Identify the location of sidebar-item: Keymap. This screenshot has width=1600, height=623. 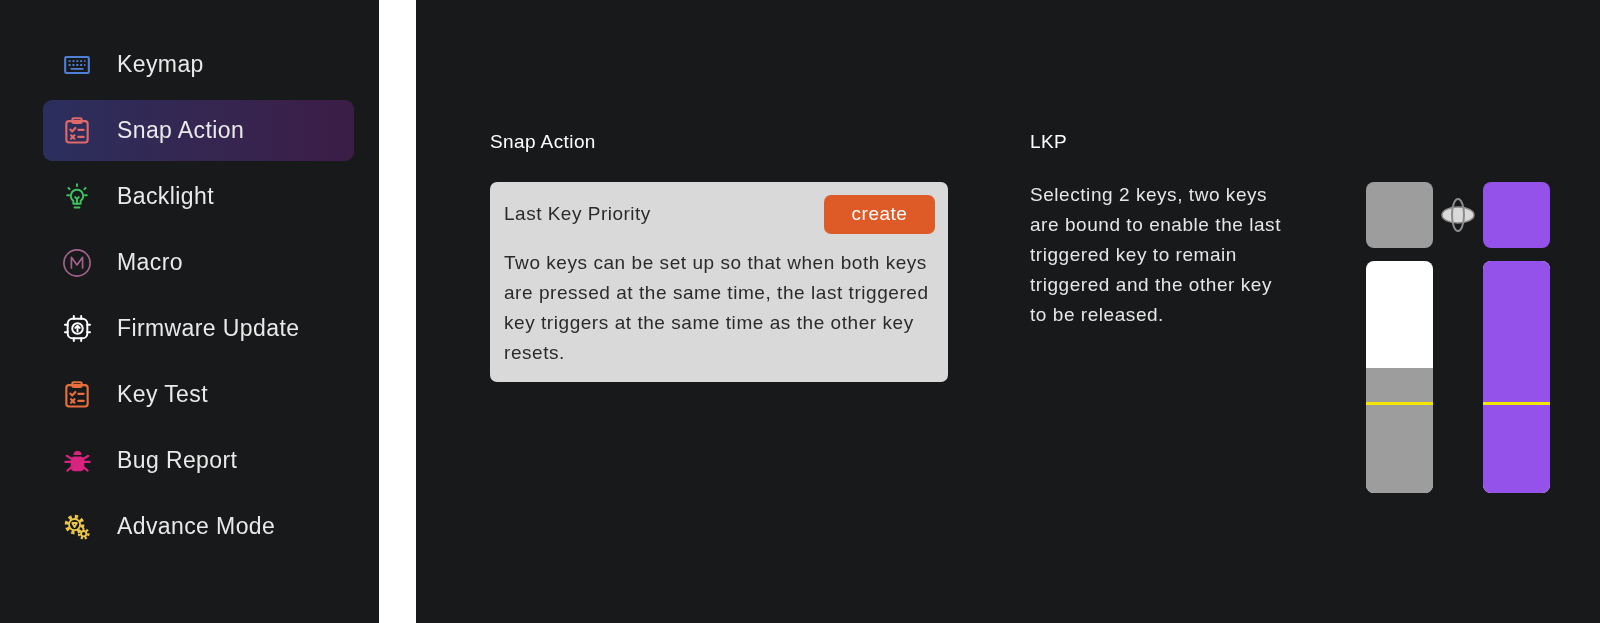
(198, 64).